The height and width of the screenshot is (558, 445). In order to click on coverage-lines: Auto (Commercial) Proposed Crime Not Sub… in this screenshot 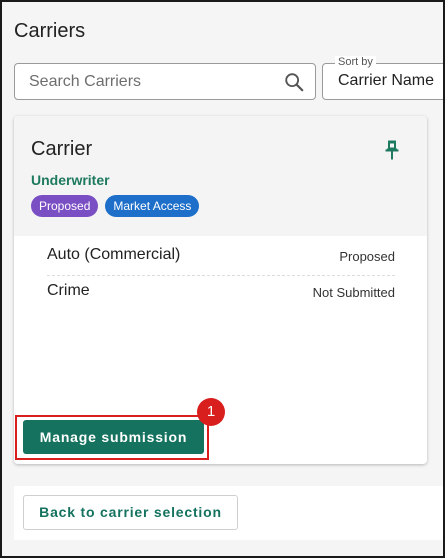, I will do `click(221, 276)`.